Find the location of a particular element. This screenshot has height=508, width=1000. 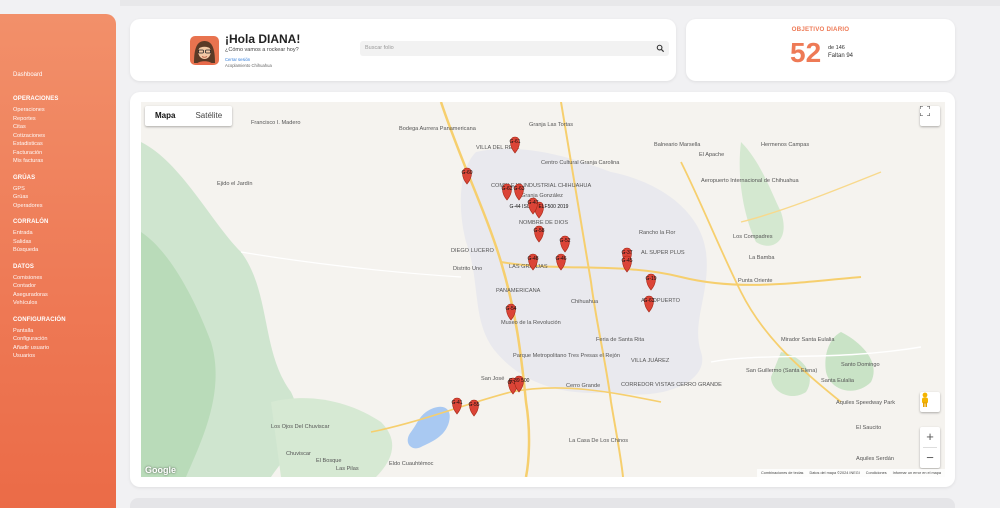

daily-objective-card: OBJETIVO DIARIO 52 de 146 Faltan 94 is located at coordinates (820, 50).